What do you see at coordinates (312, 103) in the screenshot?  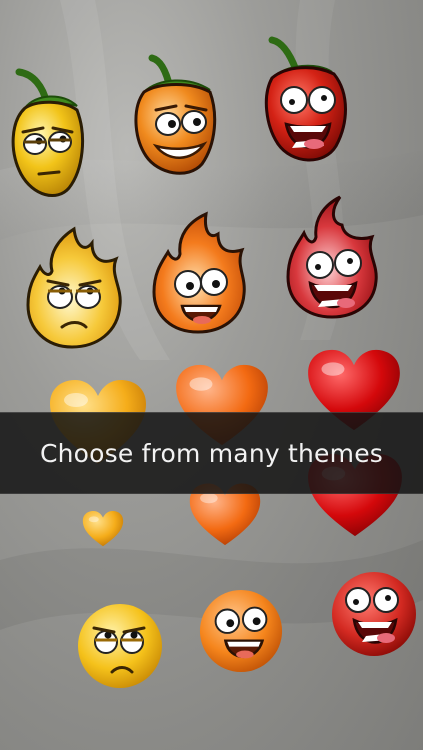 I see `red-pepper-scream-icon` at bounding box center [312, 103].